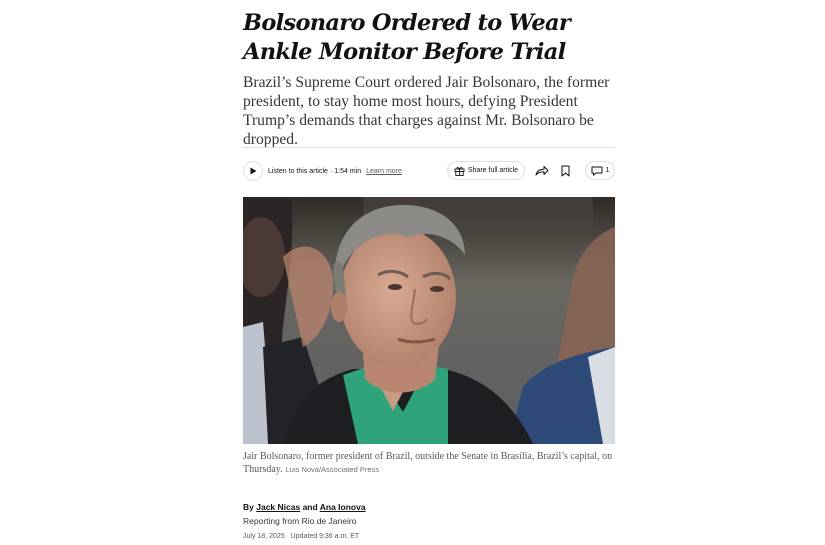 This screenshot has height=545, width=825. I want to click on author-link-jack-nicas: Jack Nicas, so click(278, 507).